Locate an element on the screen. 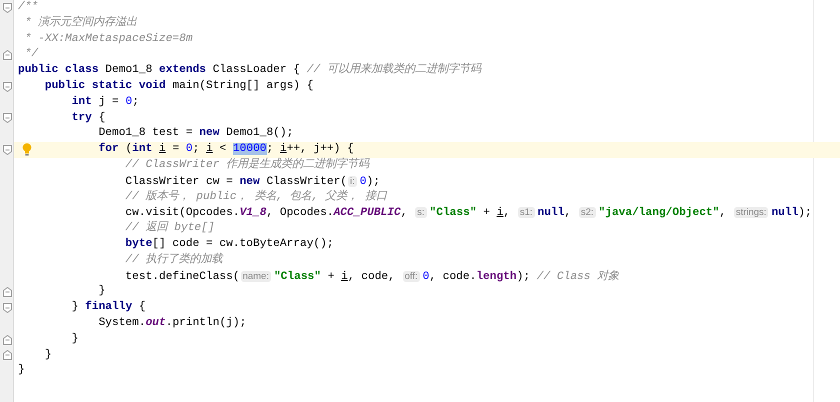 Image resolution: width=840 pixels, height=402 pixels. code-comment: // 执行了类的加载 is located at coordinates (174, 260).